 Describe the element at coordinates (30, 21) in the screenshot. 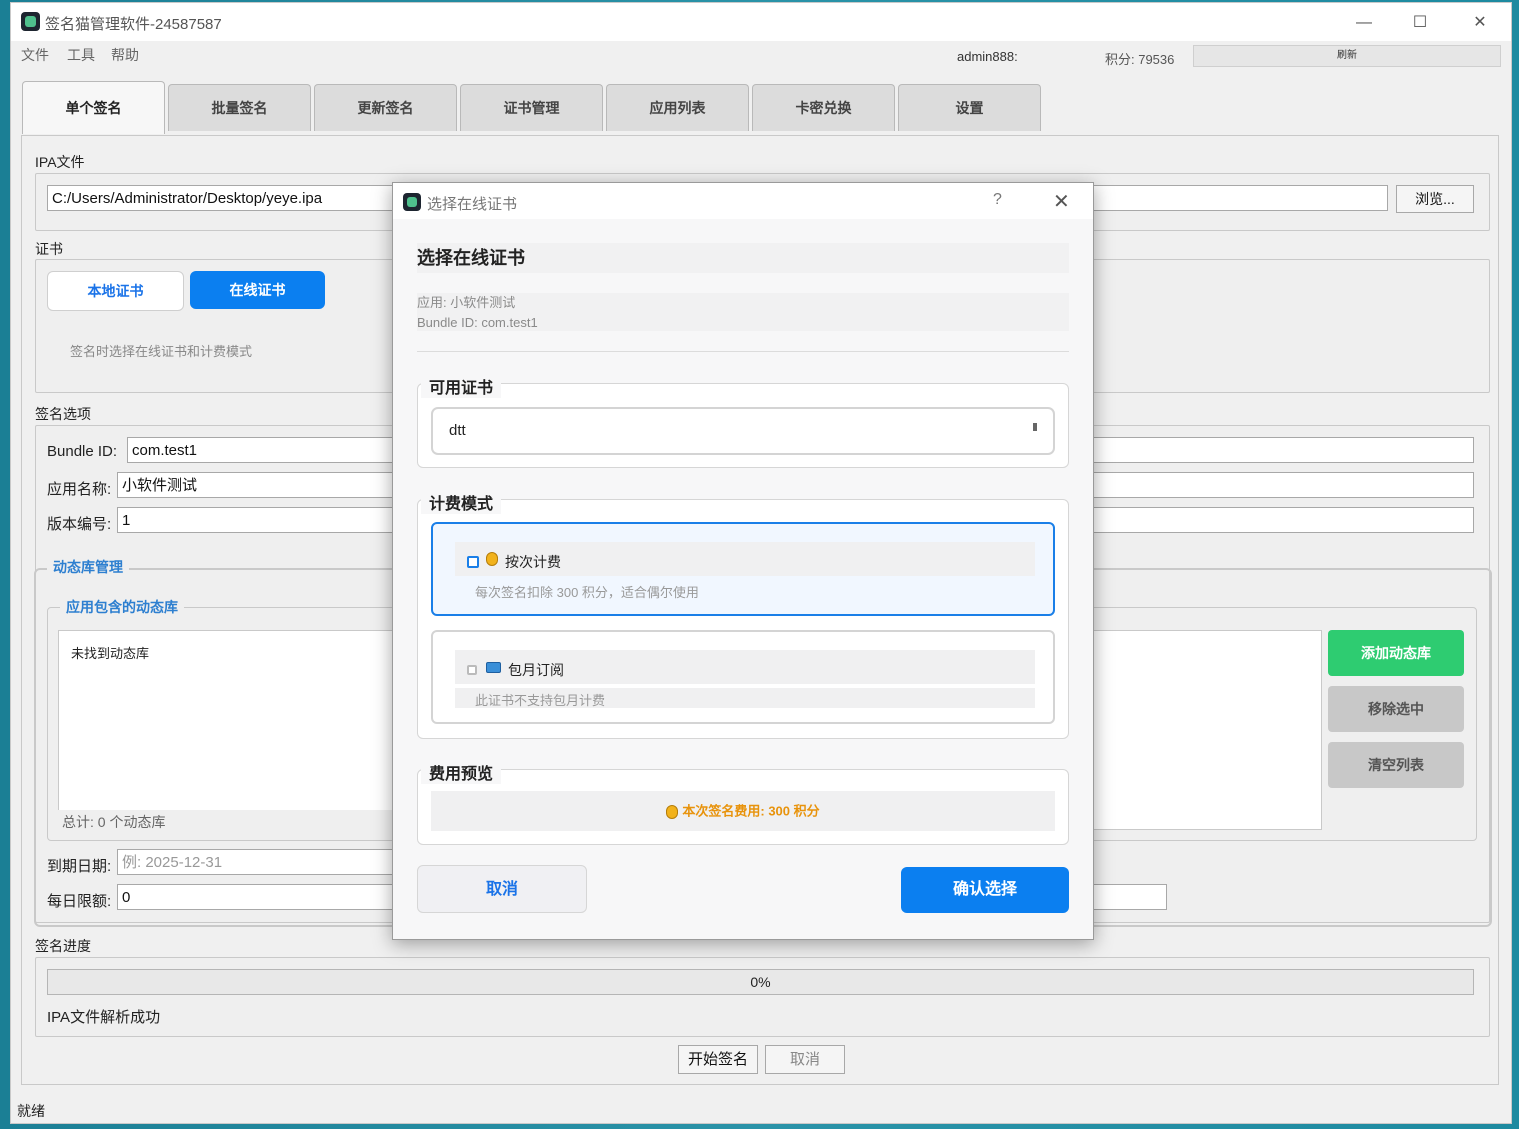

I see `app-logo-icon` at that location.